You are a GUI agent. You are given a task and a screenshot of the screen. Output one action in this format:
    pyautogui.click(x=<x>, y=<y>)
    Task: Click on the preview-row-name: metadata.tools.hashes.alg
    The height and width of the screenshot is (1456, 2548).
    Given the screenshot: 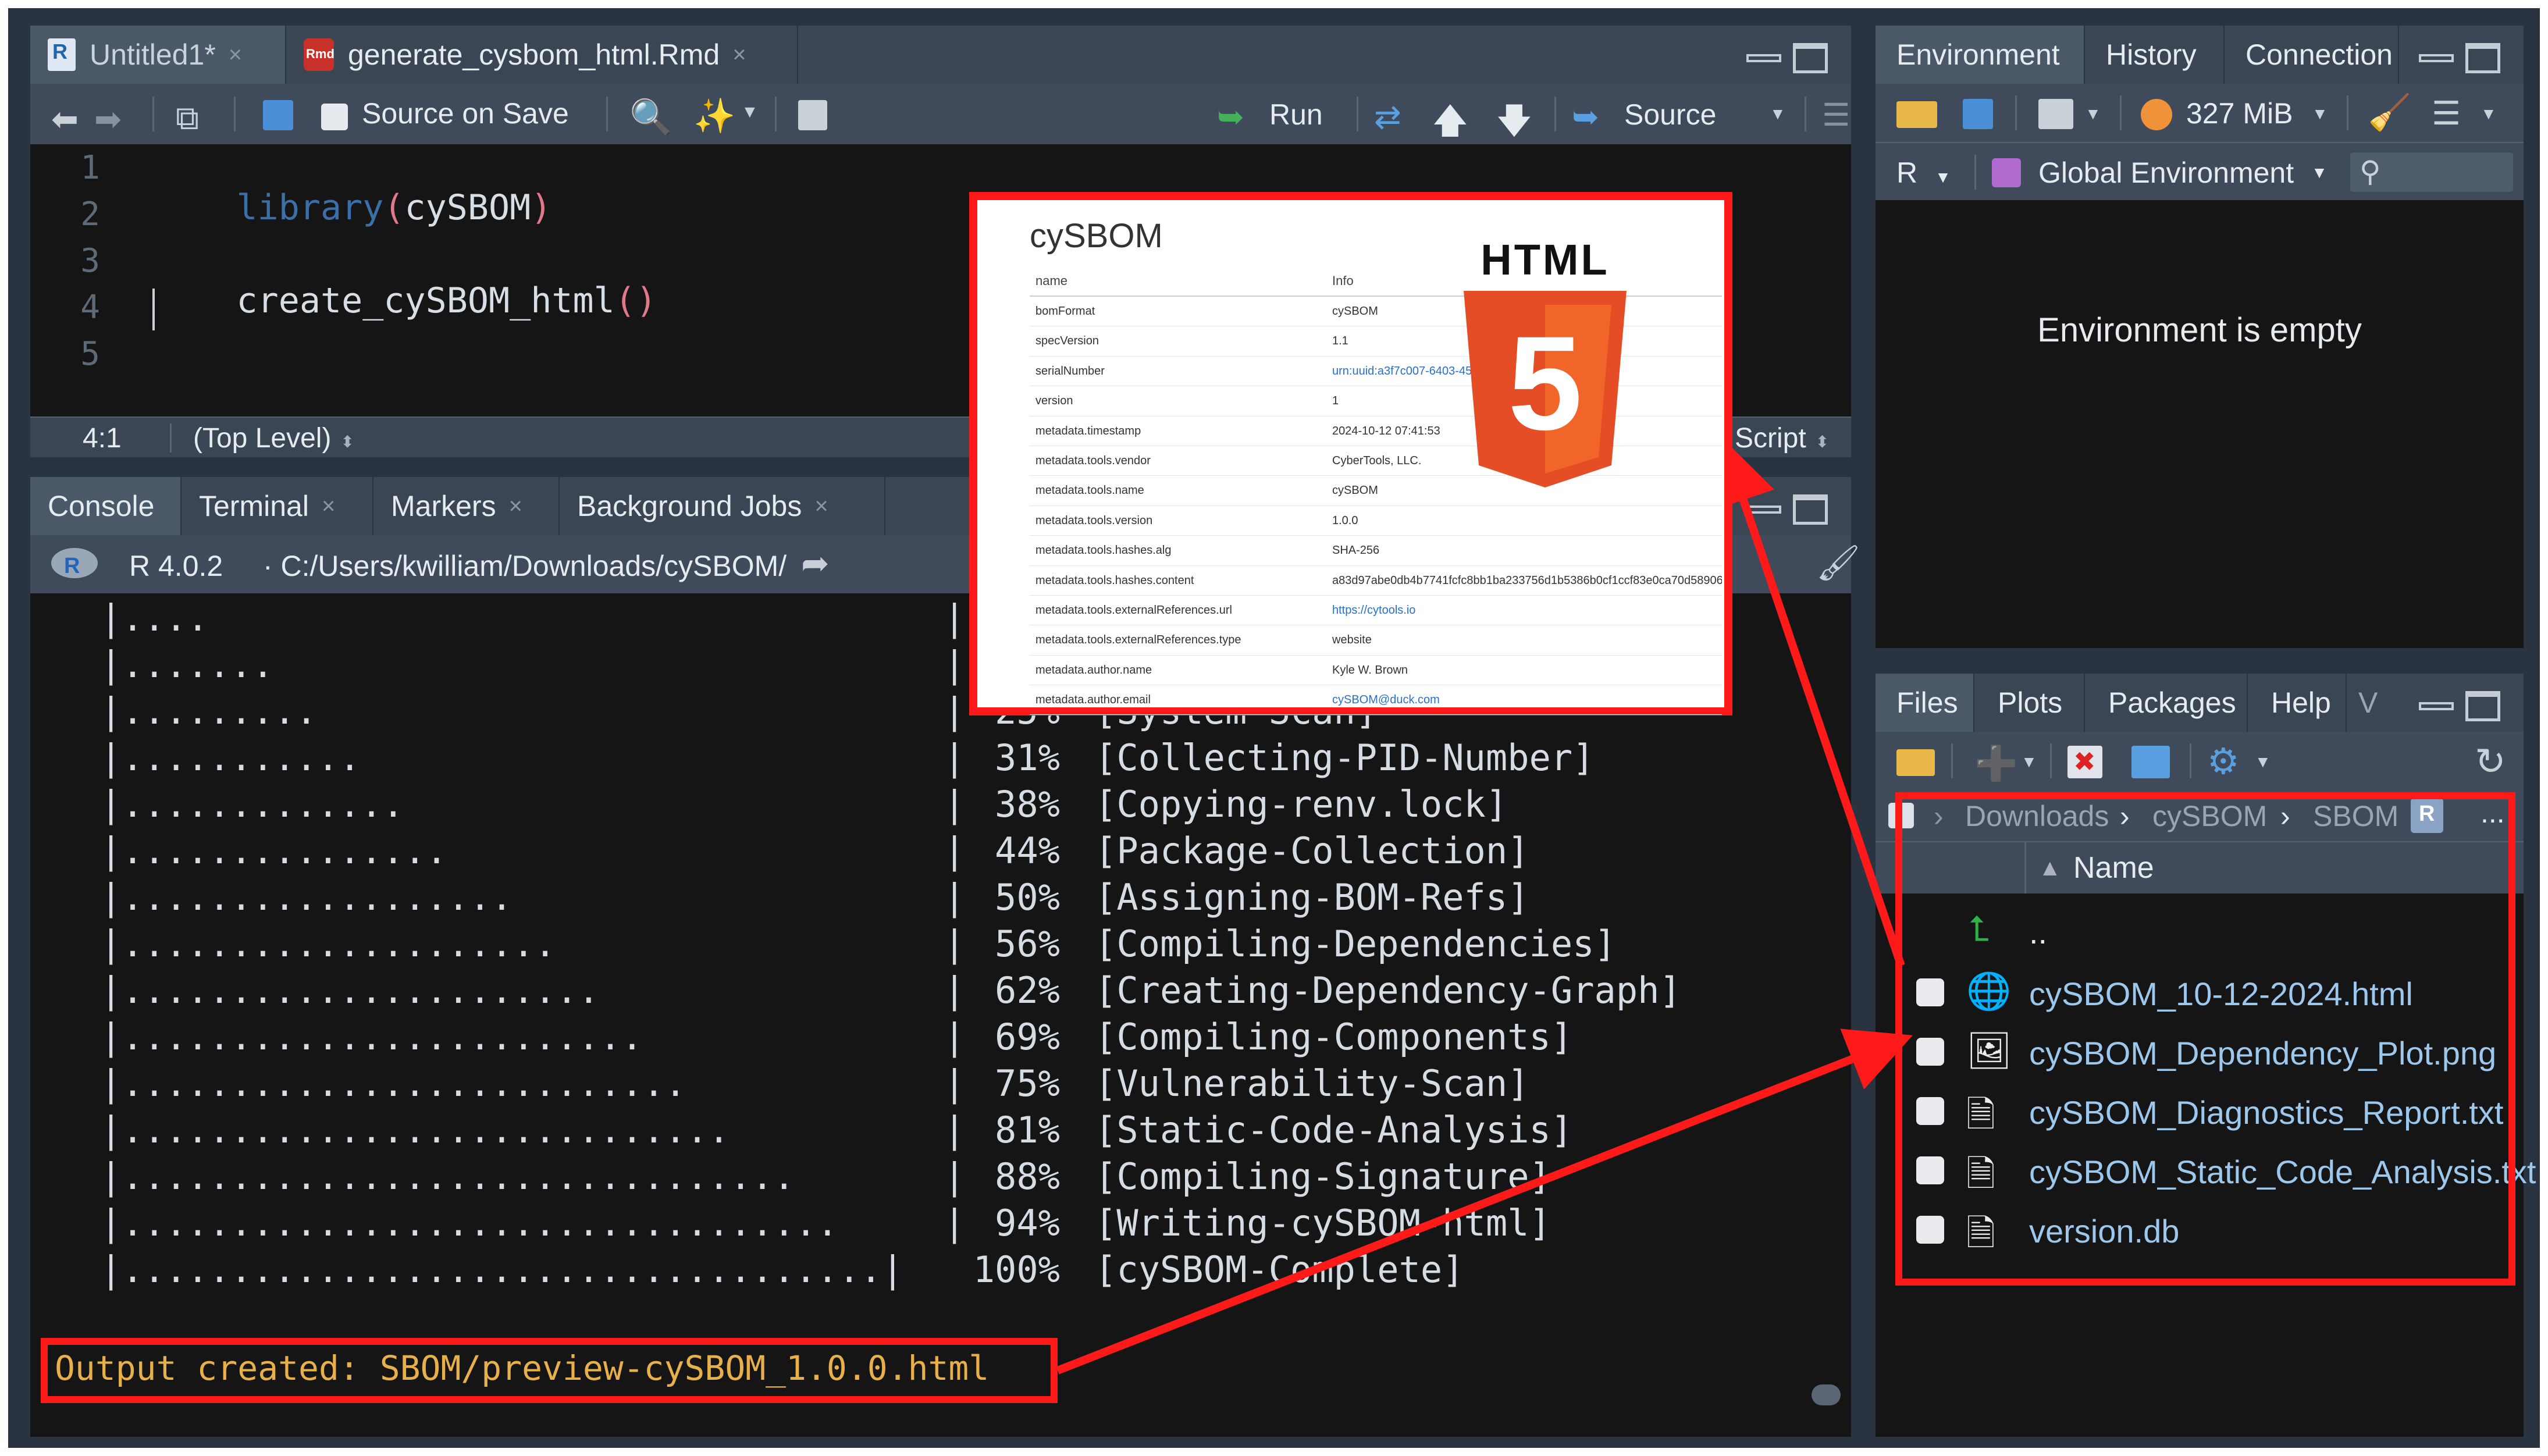 What is the action you would take?
    pyautogui.click(x=1103, y=550)
    